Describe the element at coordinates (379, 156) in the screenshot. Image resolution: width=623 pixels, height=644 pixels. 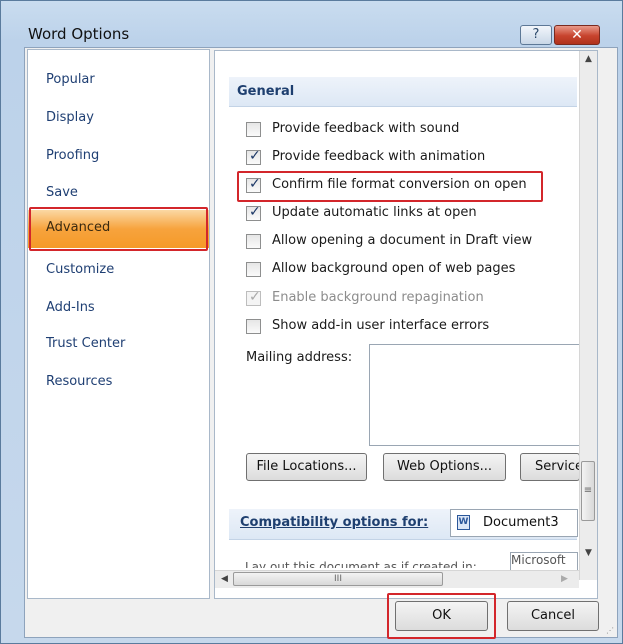
I see `option-label: Provide feedback with animation` at that location.